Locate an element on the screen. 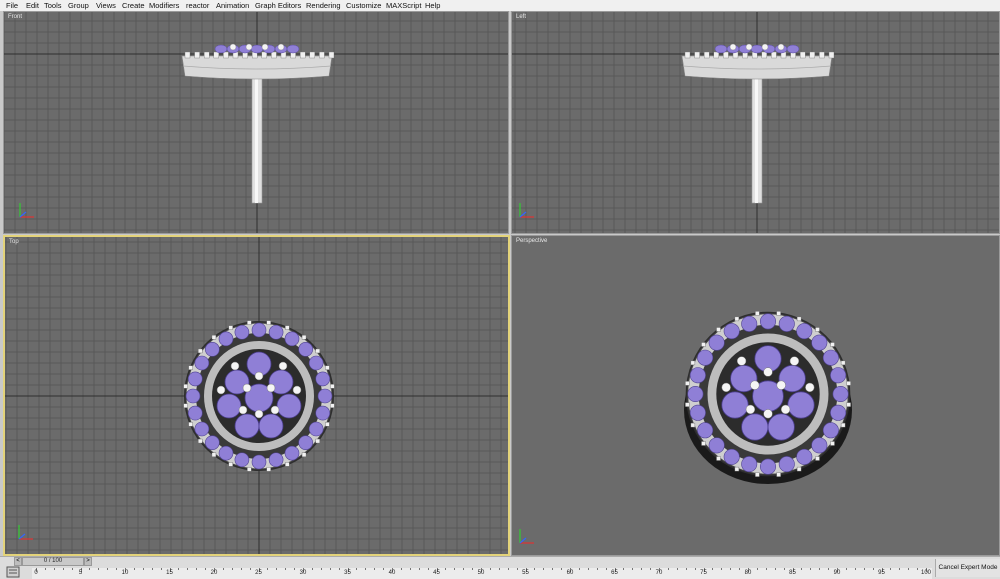 This screenshot has height=579, width=1000. timeline-tick-label: 95 is located at coordinates (881, 573).